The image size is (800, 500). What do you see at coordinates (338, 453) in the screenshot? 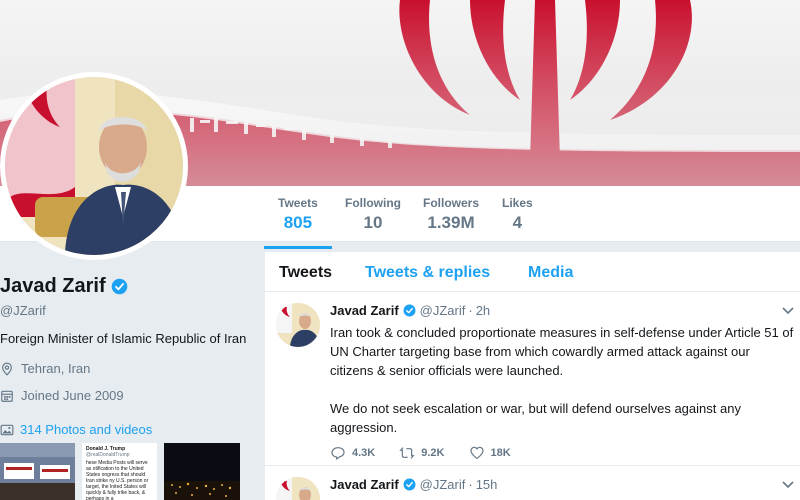
I see `reply-icon` at bounding box center [338, 453].